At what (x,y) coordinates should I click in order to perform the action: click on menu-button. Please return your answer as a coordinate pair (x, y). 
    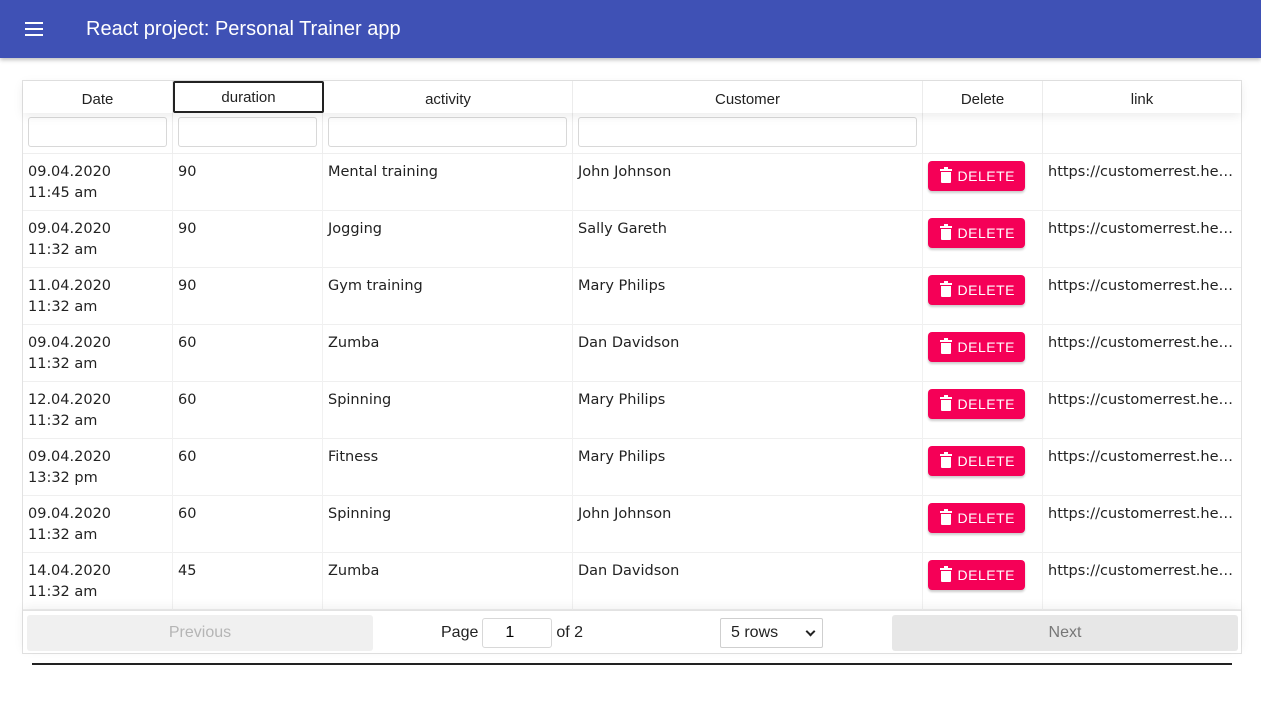
    Looking at the image, I should click on (30, 29).